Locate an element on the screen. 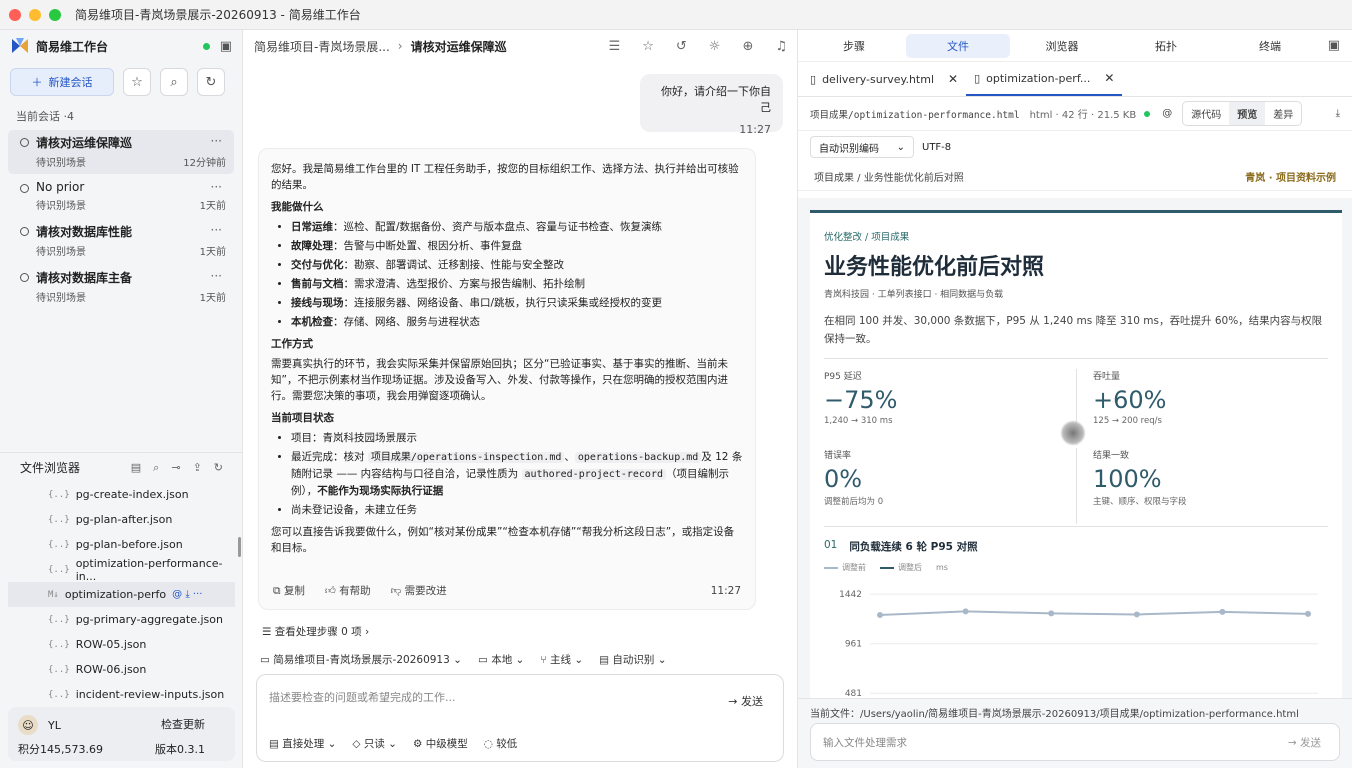 The image size is (1352, 768). tab-steps: 步骤 is located at coordinates (854, 46).